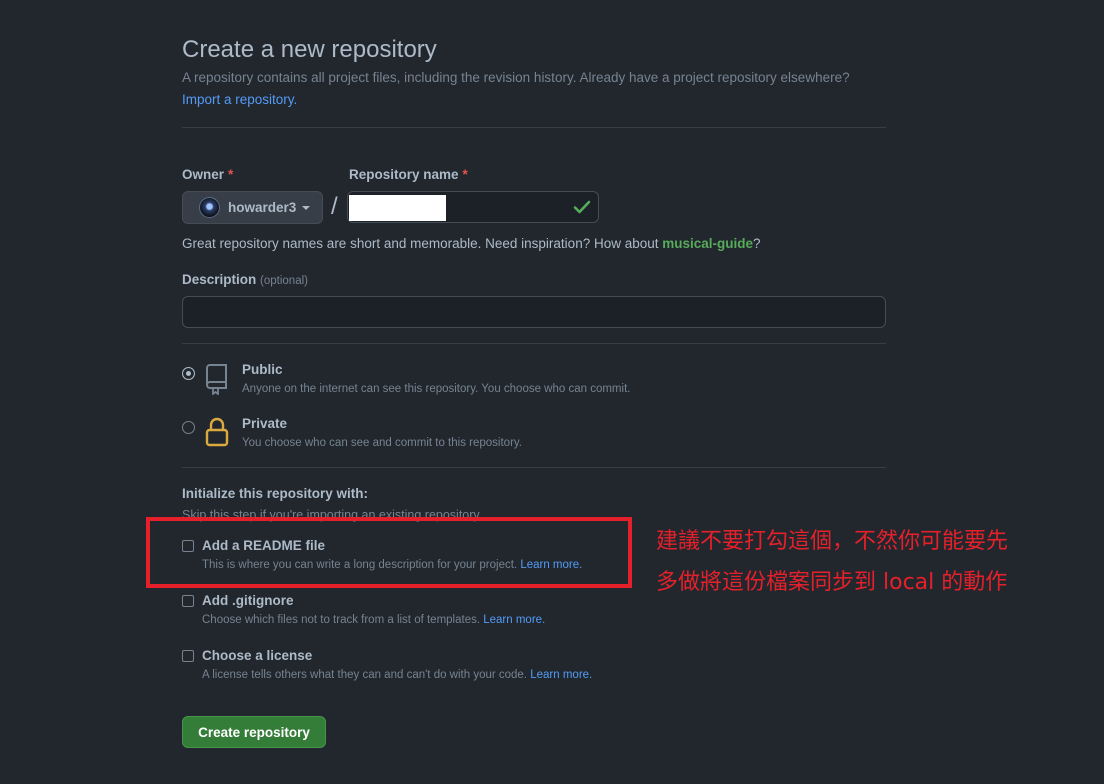  I want to click on redacted-repo-name, so click(397, 208).